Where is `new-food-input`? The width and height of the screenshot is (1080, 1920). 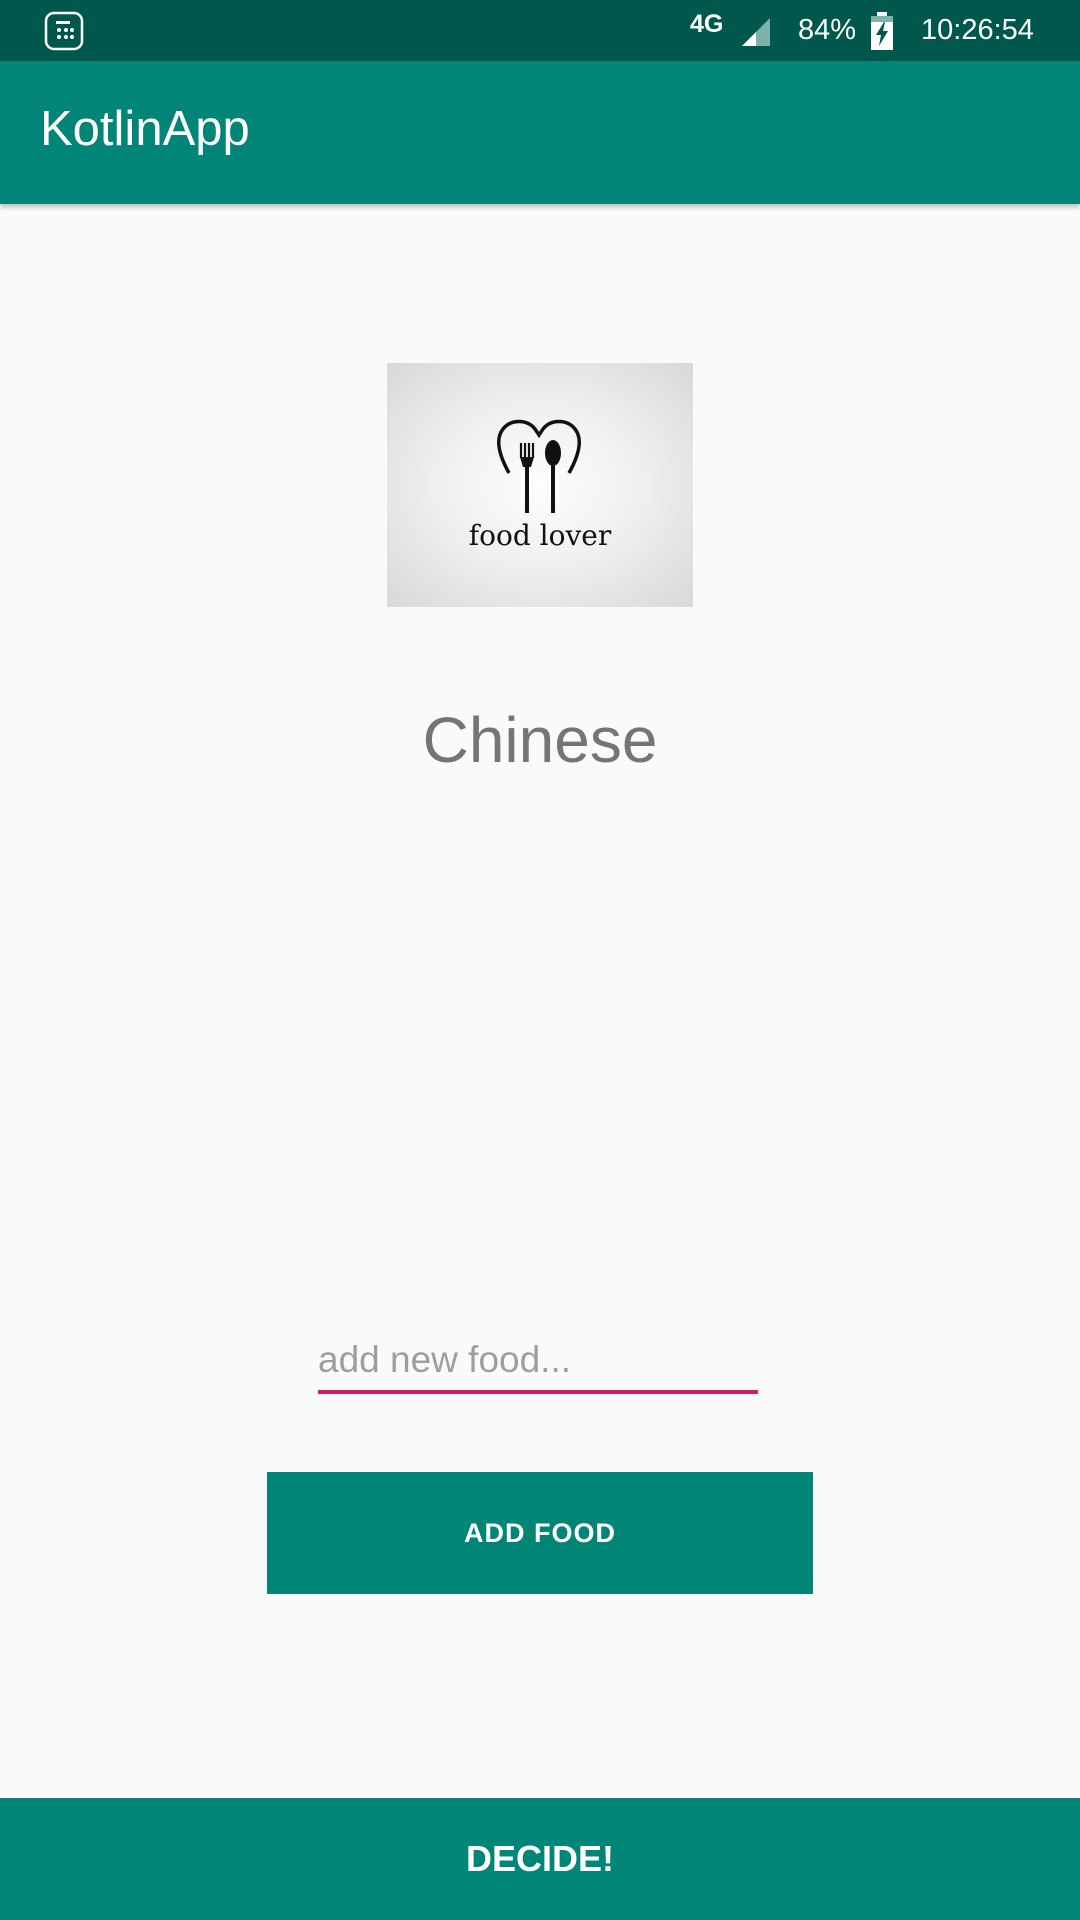 new-food-input is located at coordinates (538, 1362).